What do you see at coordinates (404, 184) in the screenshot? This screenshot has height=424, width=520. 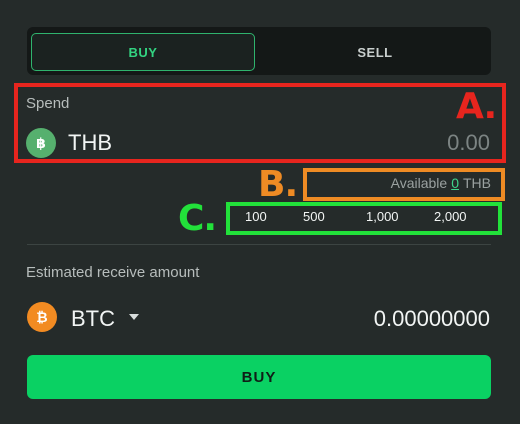 I see `annotation-box-b` at bounding box center [404, 184].